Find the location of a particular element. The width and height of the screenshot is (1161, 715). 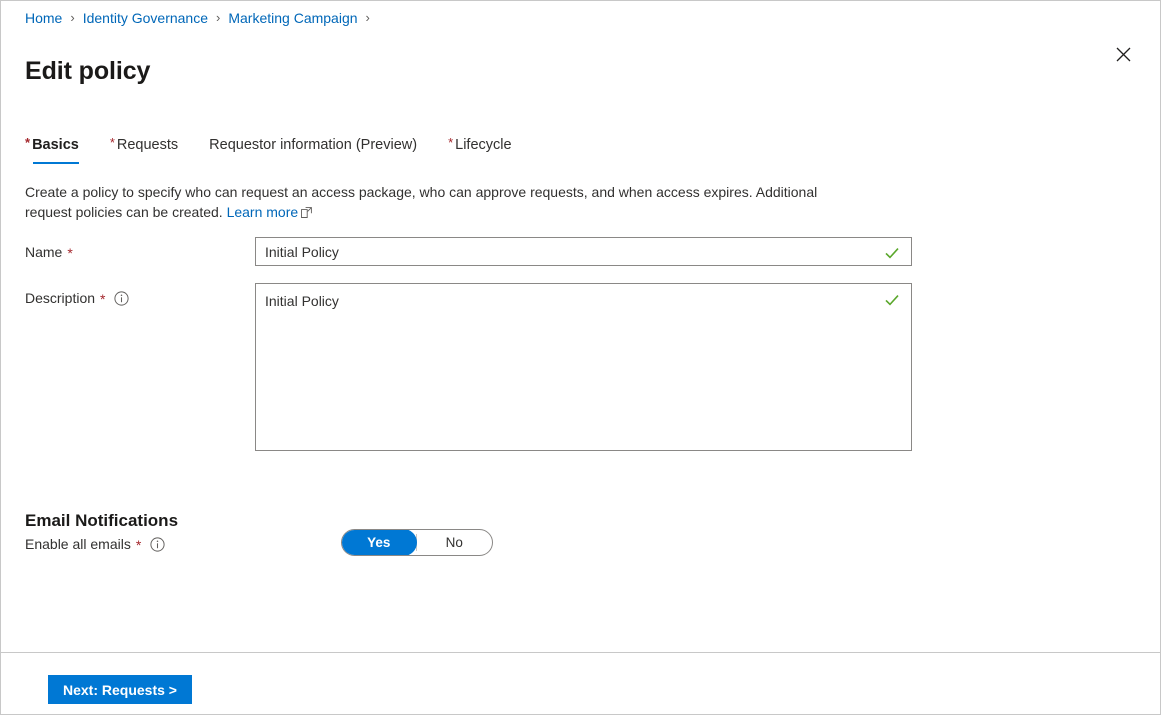

toggle-option-yes-label: Yes is located at coordinates (379, 542).